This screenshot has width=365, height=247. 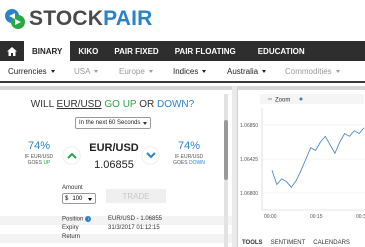 I want to click on y-tick-label: 1.06800, so click(x=249, y=194).